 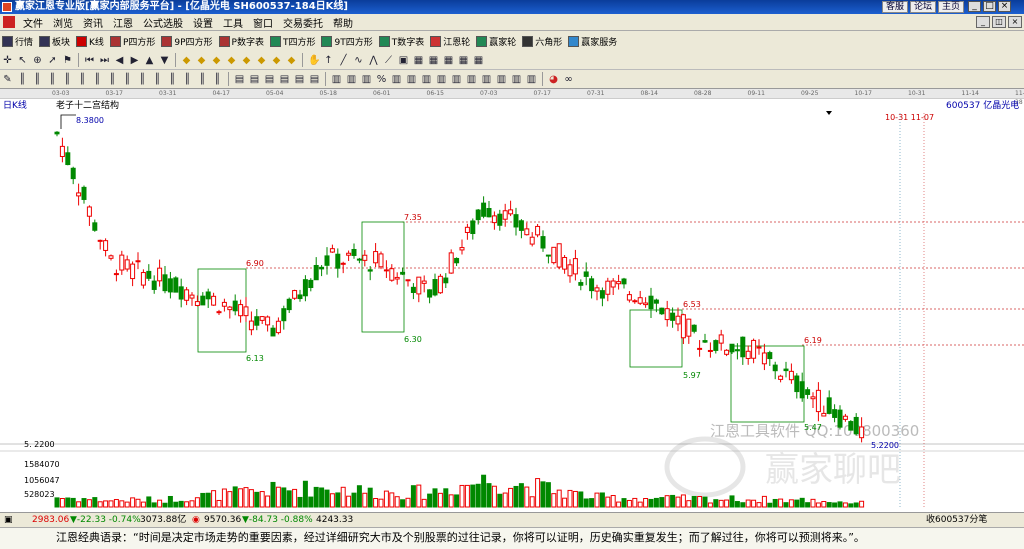 What do you see at coordinates (163, 22) in the screenshot?
I see `menu-formula: 公式选股` at bounding box center [163, 22].